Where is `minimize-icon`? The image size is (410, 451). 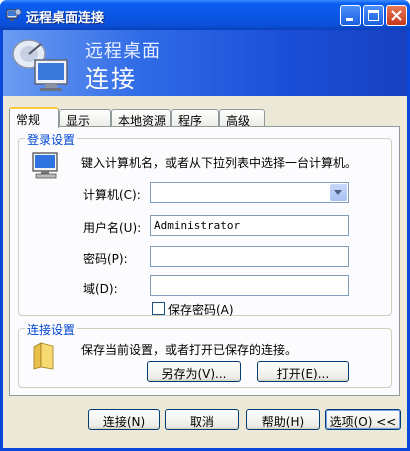
minimize-icon is located at coordinates (349, 19).